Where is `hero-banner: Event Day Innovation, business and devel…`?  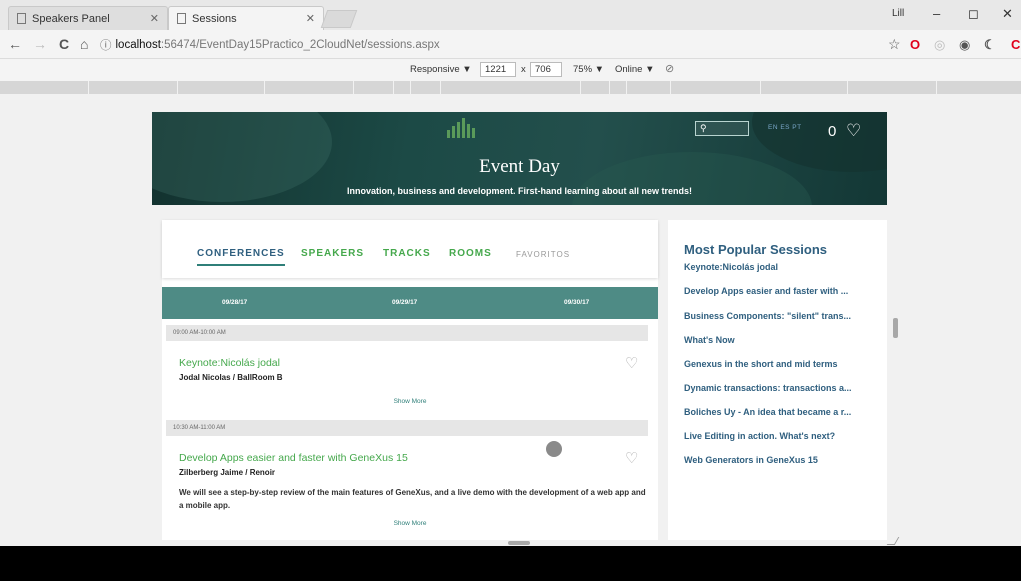 hero-banner: Event Day Innovation, business and devel… is located at coordinates (519, 158).